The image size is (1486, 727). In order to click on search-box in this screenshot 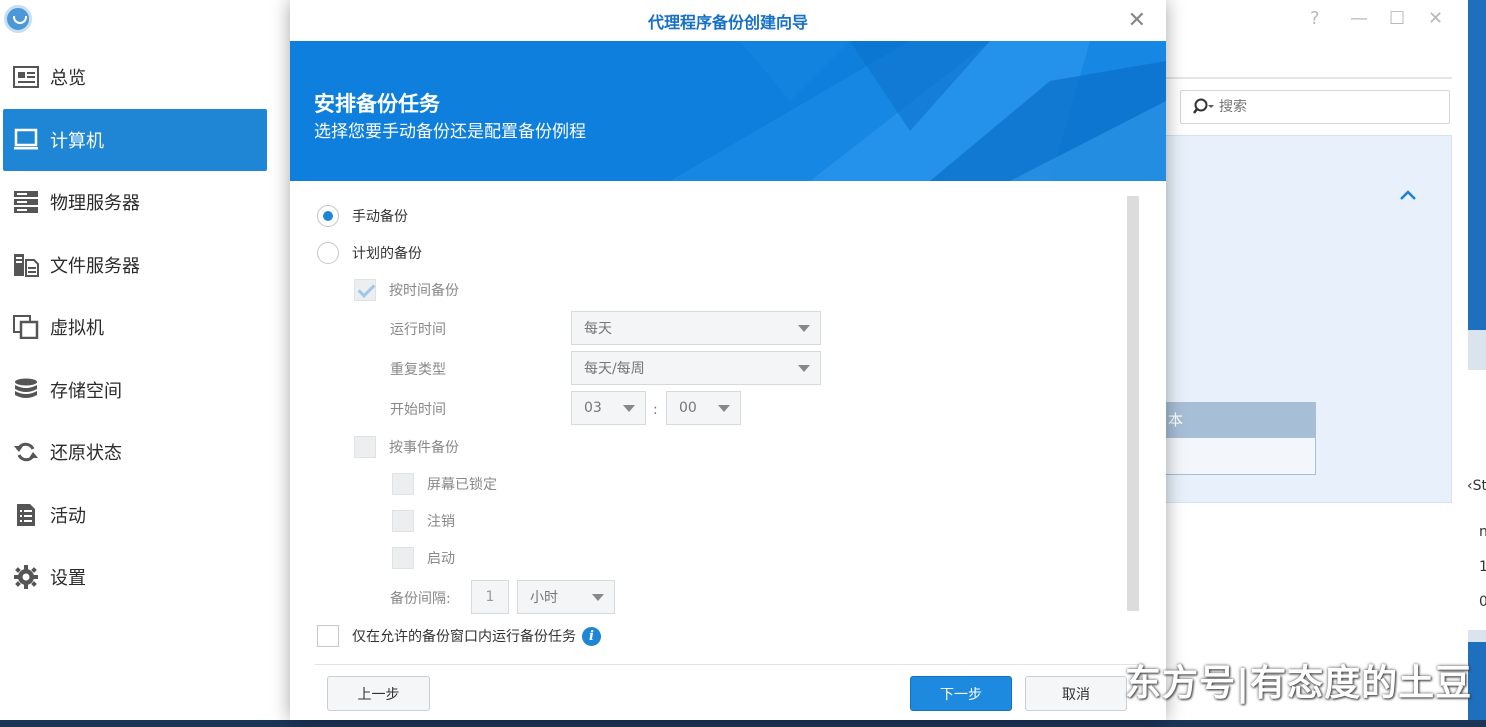, I will do `click(1315, 107)`.